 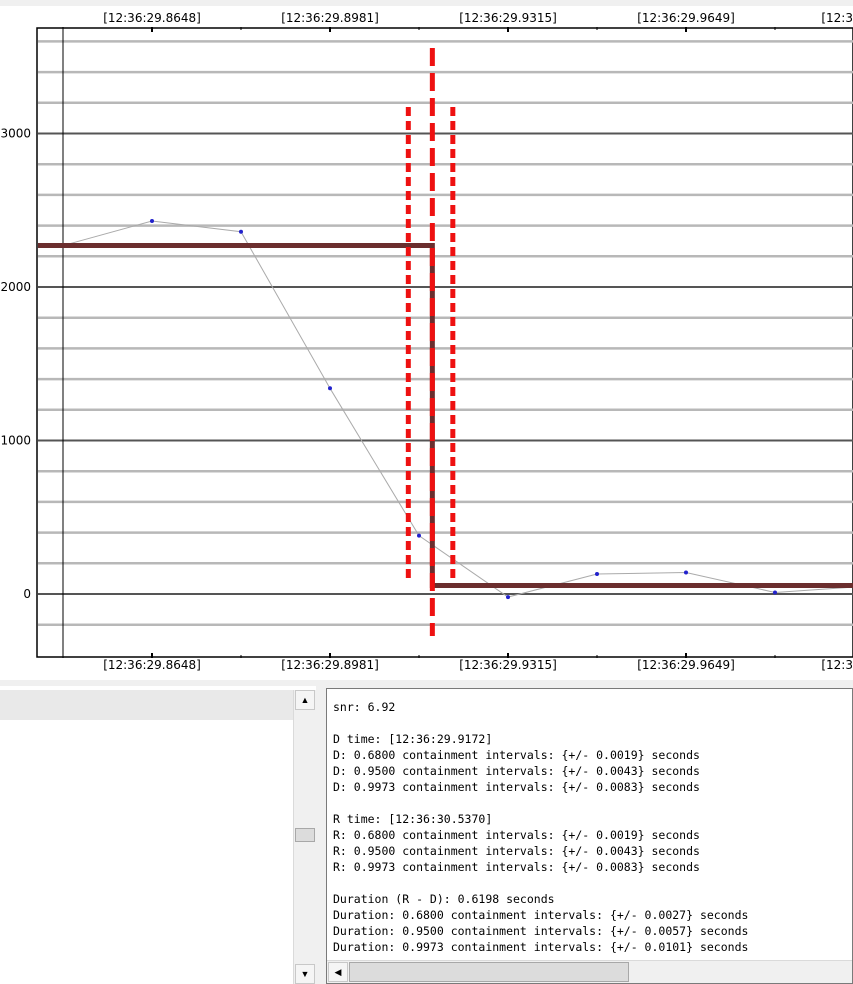 I want to click on scroll-thumb, so click(x=305, y=835).